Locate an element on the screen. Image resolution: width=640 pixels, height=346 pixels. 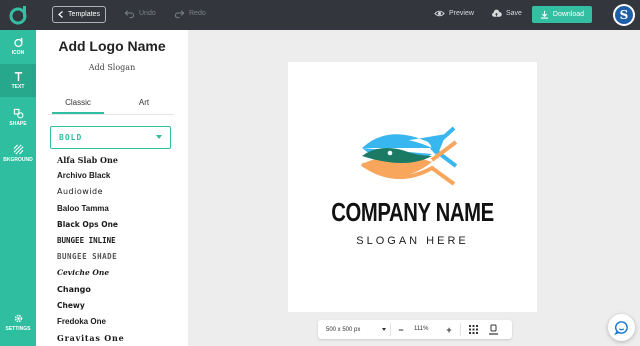
avatar-letter: S is located at coordinates (624, 15).